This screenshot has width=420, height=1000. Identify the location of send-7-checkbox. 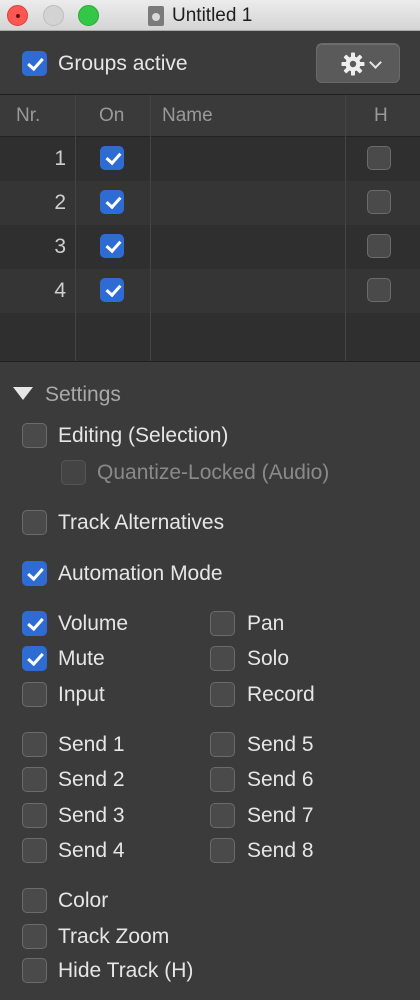
(222, 815).